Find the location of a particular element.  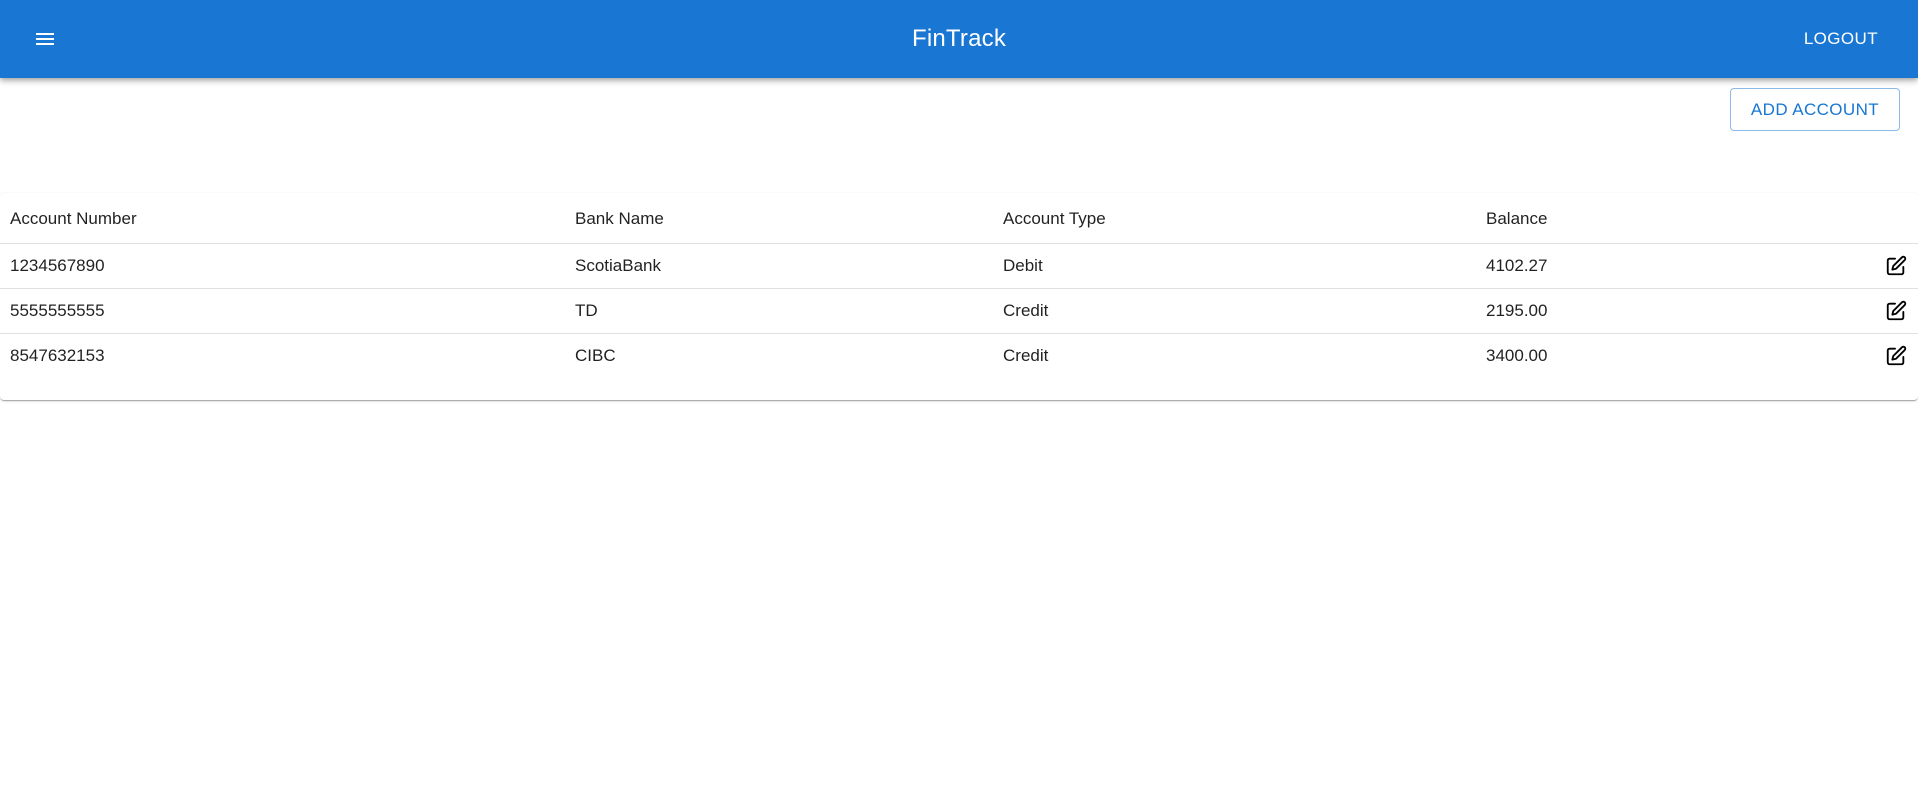

cell-balance: 4102.27 is located at coordinates (1658, 266).